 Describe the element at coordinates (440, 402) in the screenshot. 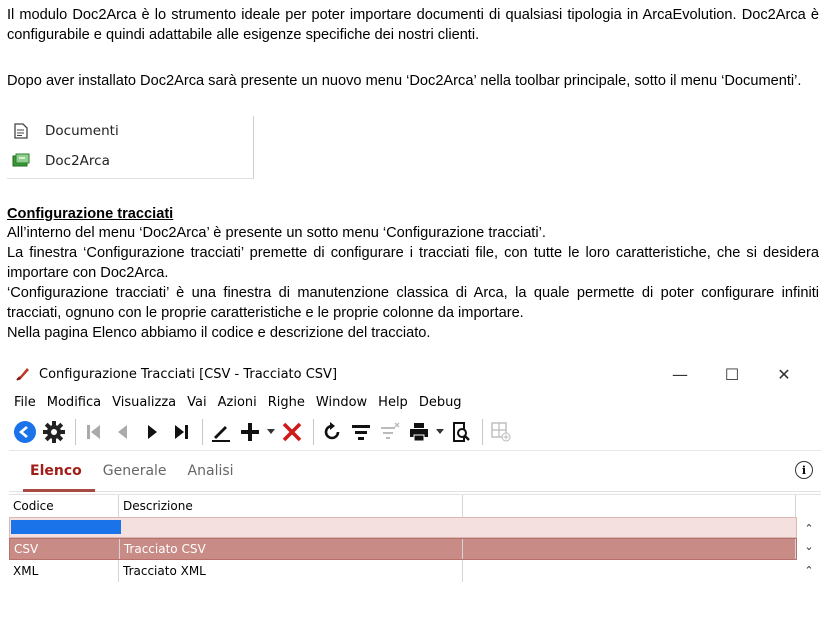

I see `menu-debug: Debug` at that location.